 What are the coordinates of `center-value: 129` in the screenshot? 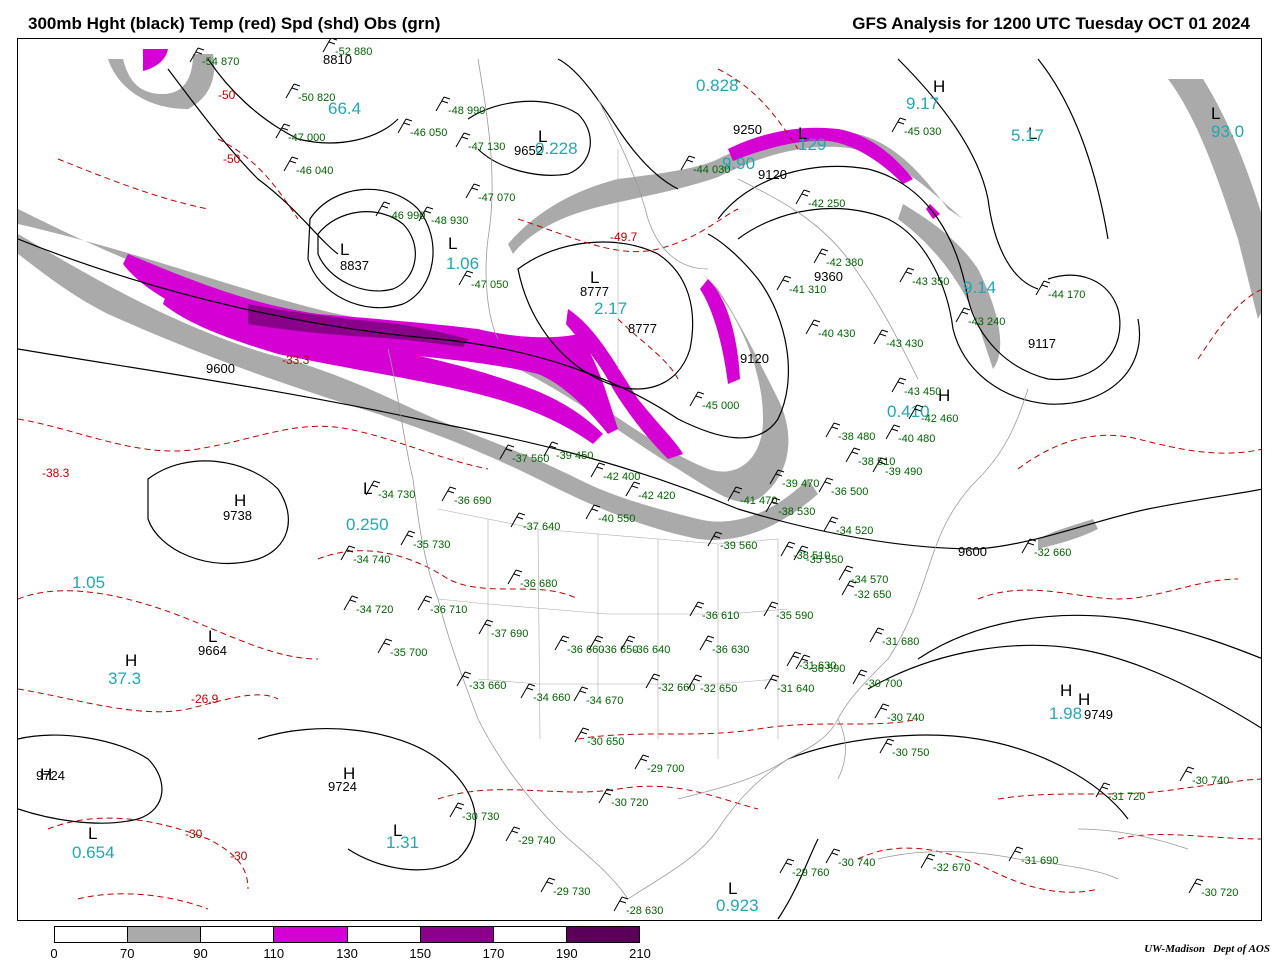 It's located at (812, 144).